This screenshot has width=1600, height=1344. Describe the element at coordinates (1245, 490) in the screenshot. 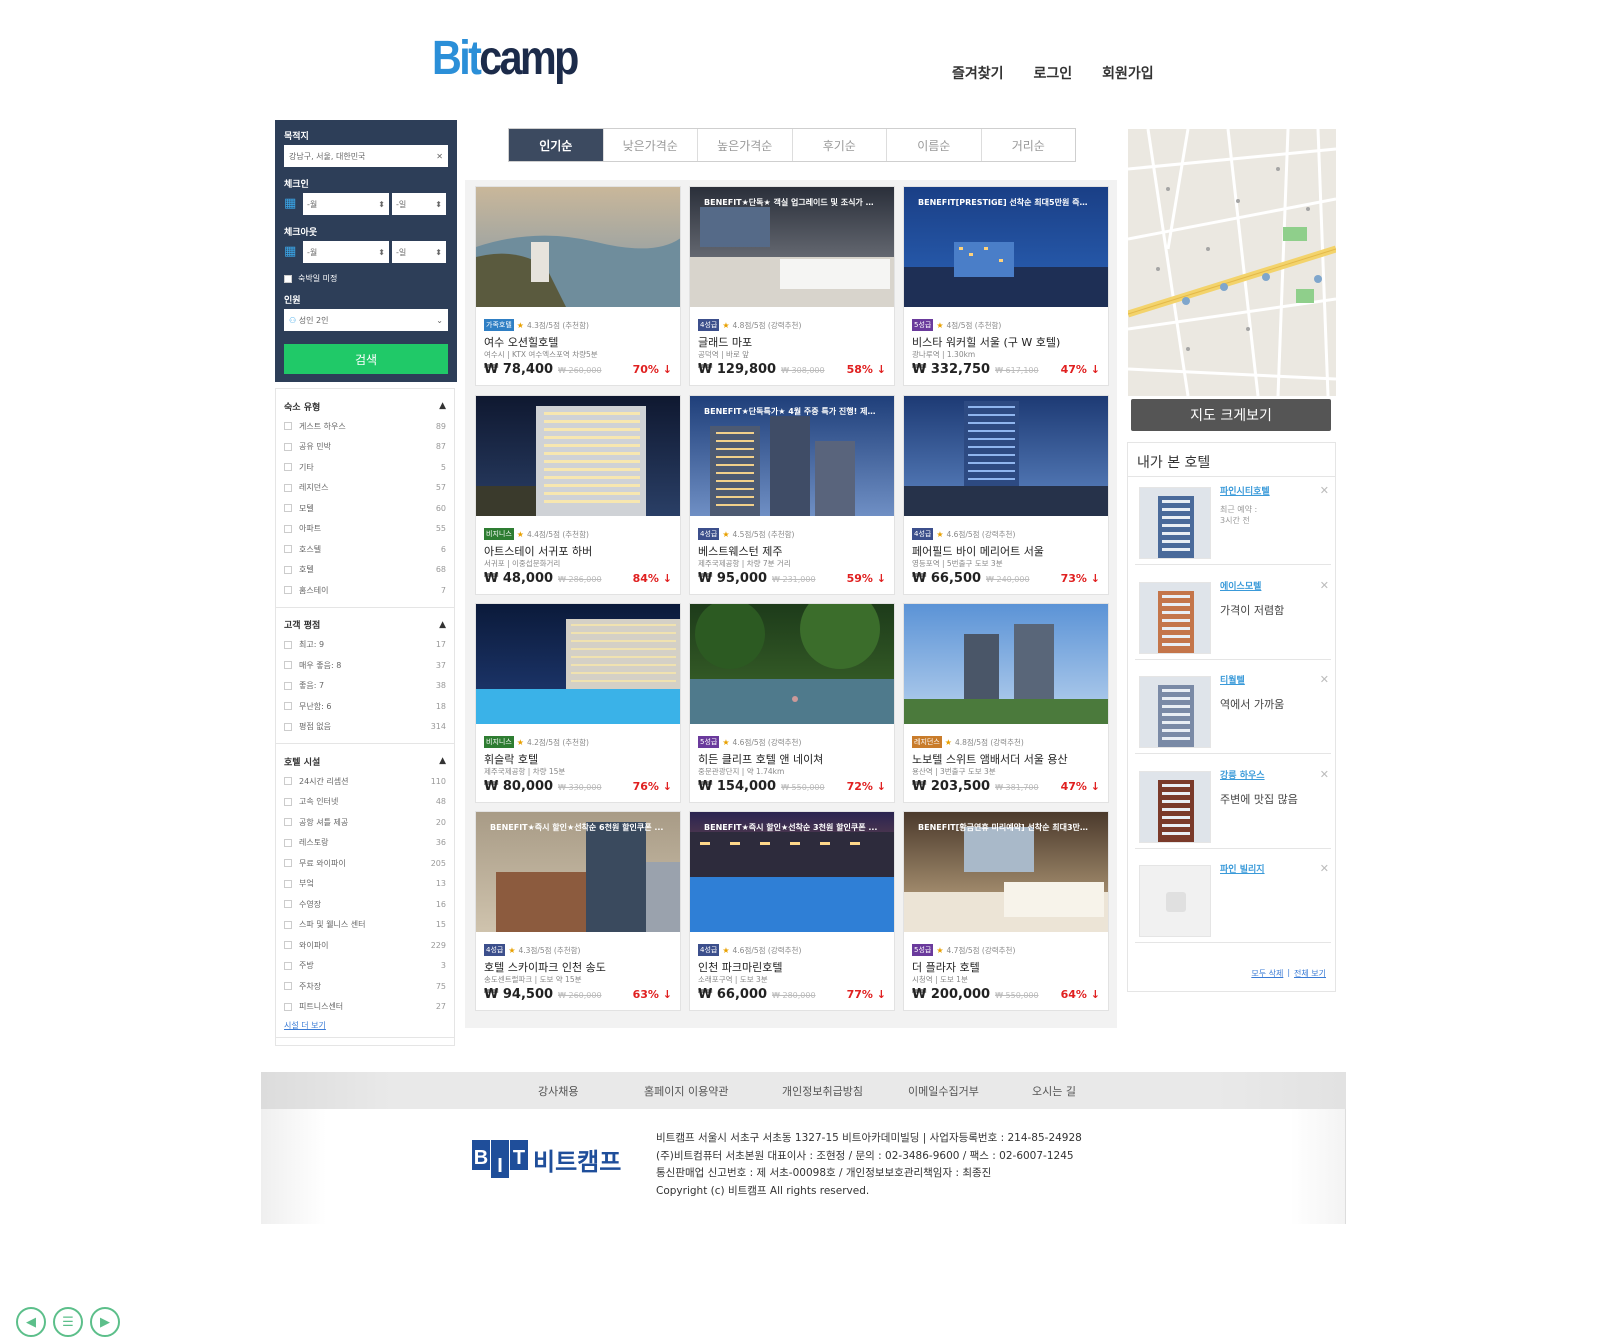

I see `recent-hotel-name: 파인시티호텔` at that location.